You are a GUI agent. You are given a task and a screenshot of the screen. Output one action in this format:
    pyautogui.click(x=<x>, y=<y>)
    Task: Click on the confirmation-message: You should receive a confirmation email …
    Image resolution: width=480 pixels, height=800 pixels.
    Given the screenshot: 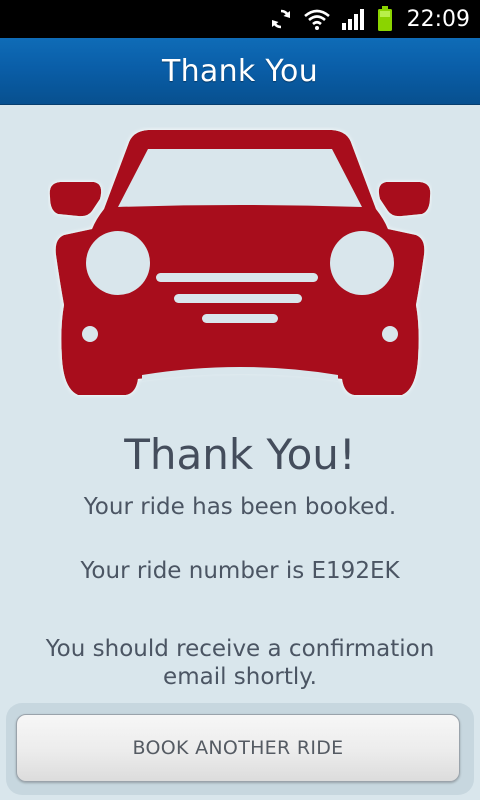 What is the action you would take?
    pyautogui.click(x=240, y=663)
    